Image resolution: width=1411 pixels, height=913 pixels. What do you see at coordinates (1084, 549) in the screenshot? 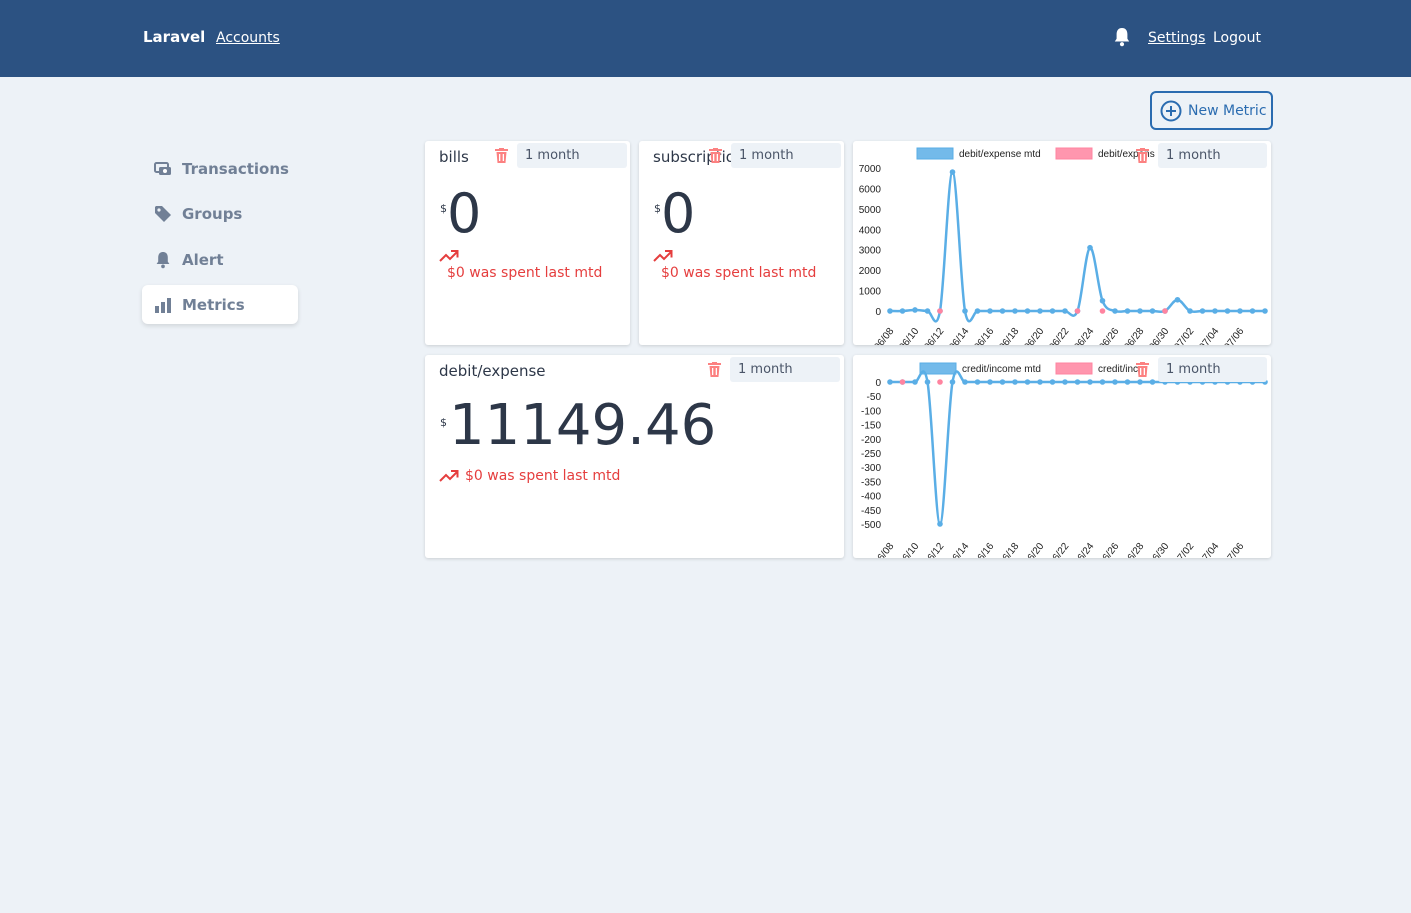
I see `x-tick-label: 06/24` at bounding box center [1084, 549].